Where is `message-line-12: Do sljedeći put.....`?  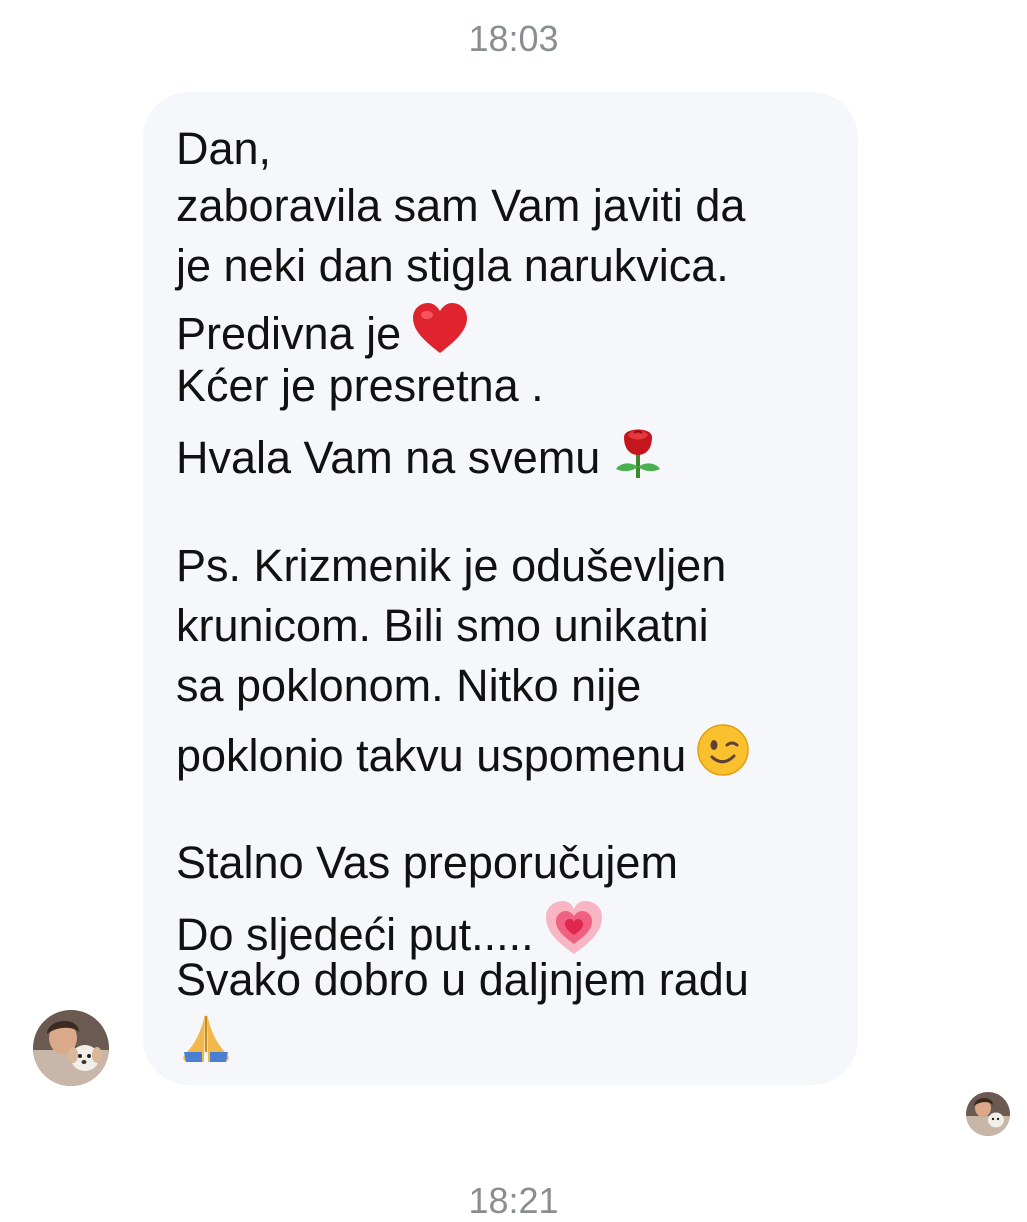
message-line-12: Do sljedeći put..... is located at coordinates (390, 928).